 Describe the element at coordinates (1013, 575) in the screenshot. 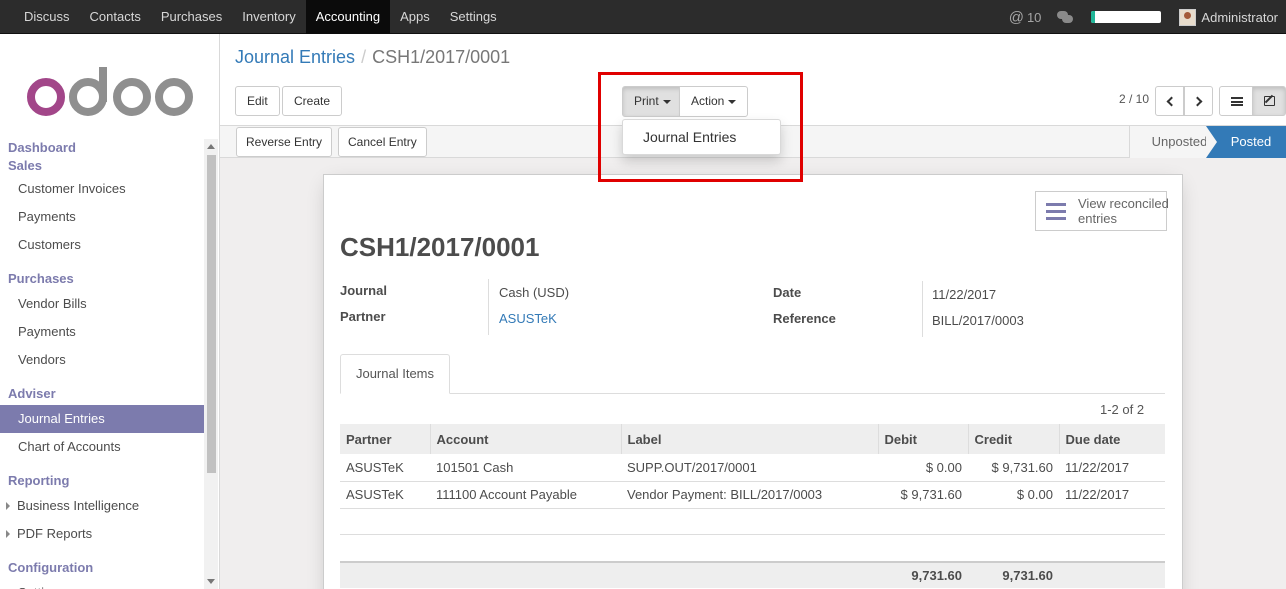

I see `total-credit: 9,731.60` at that location.